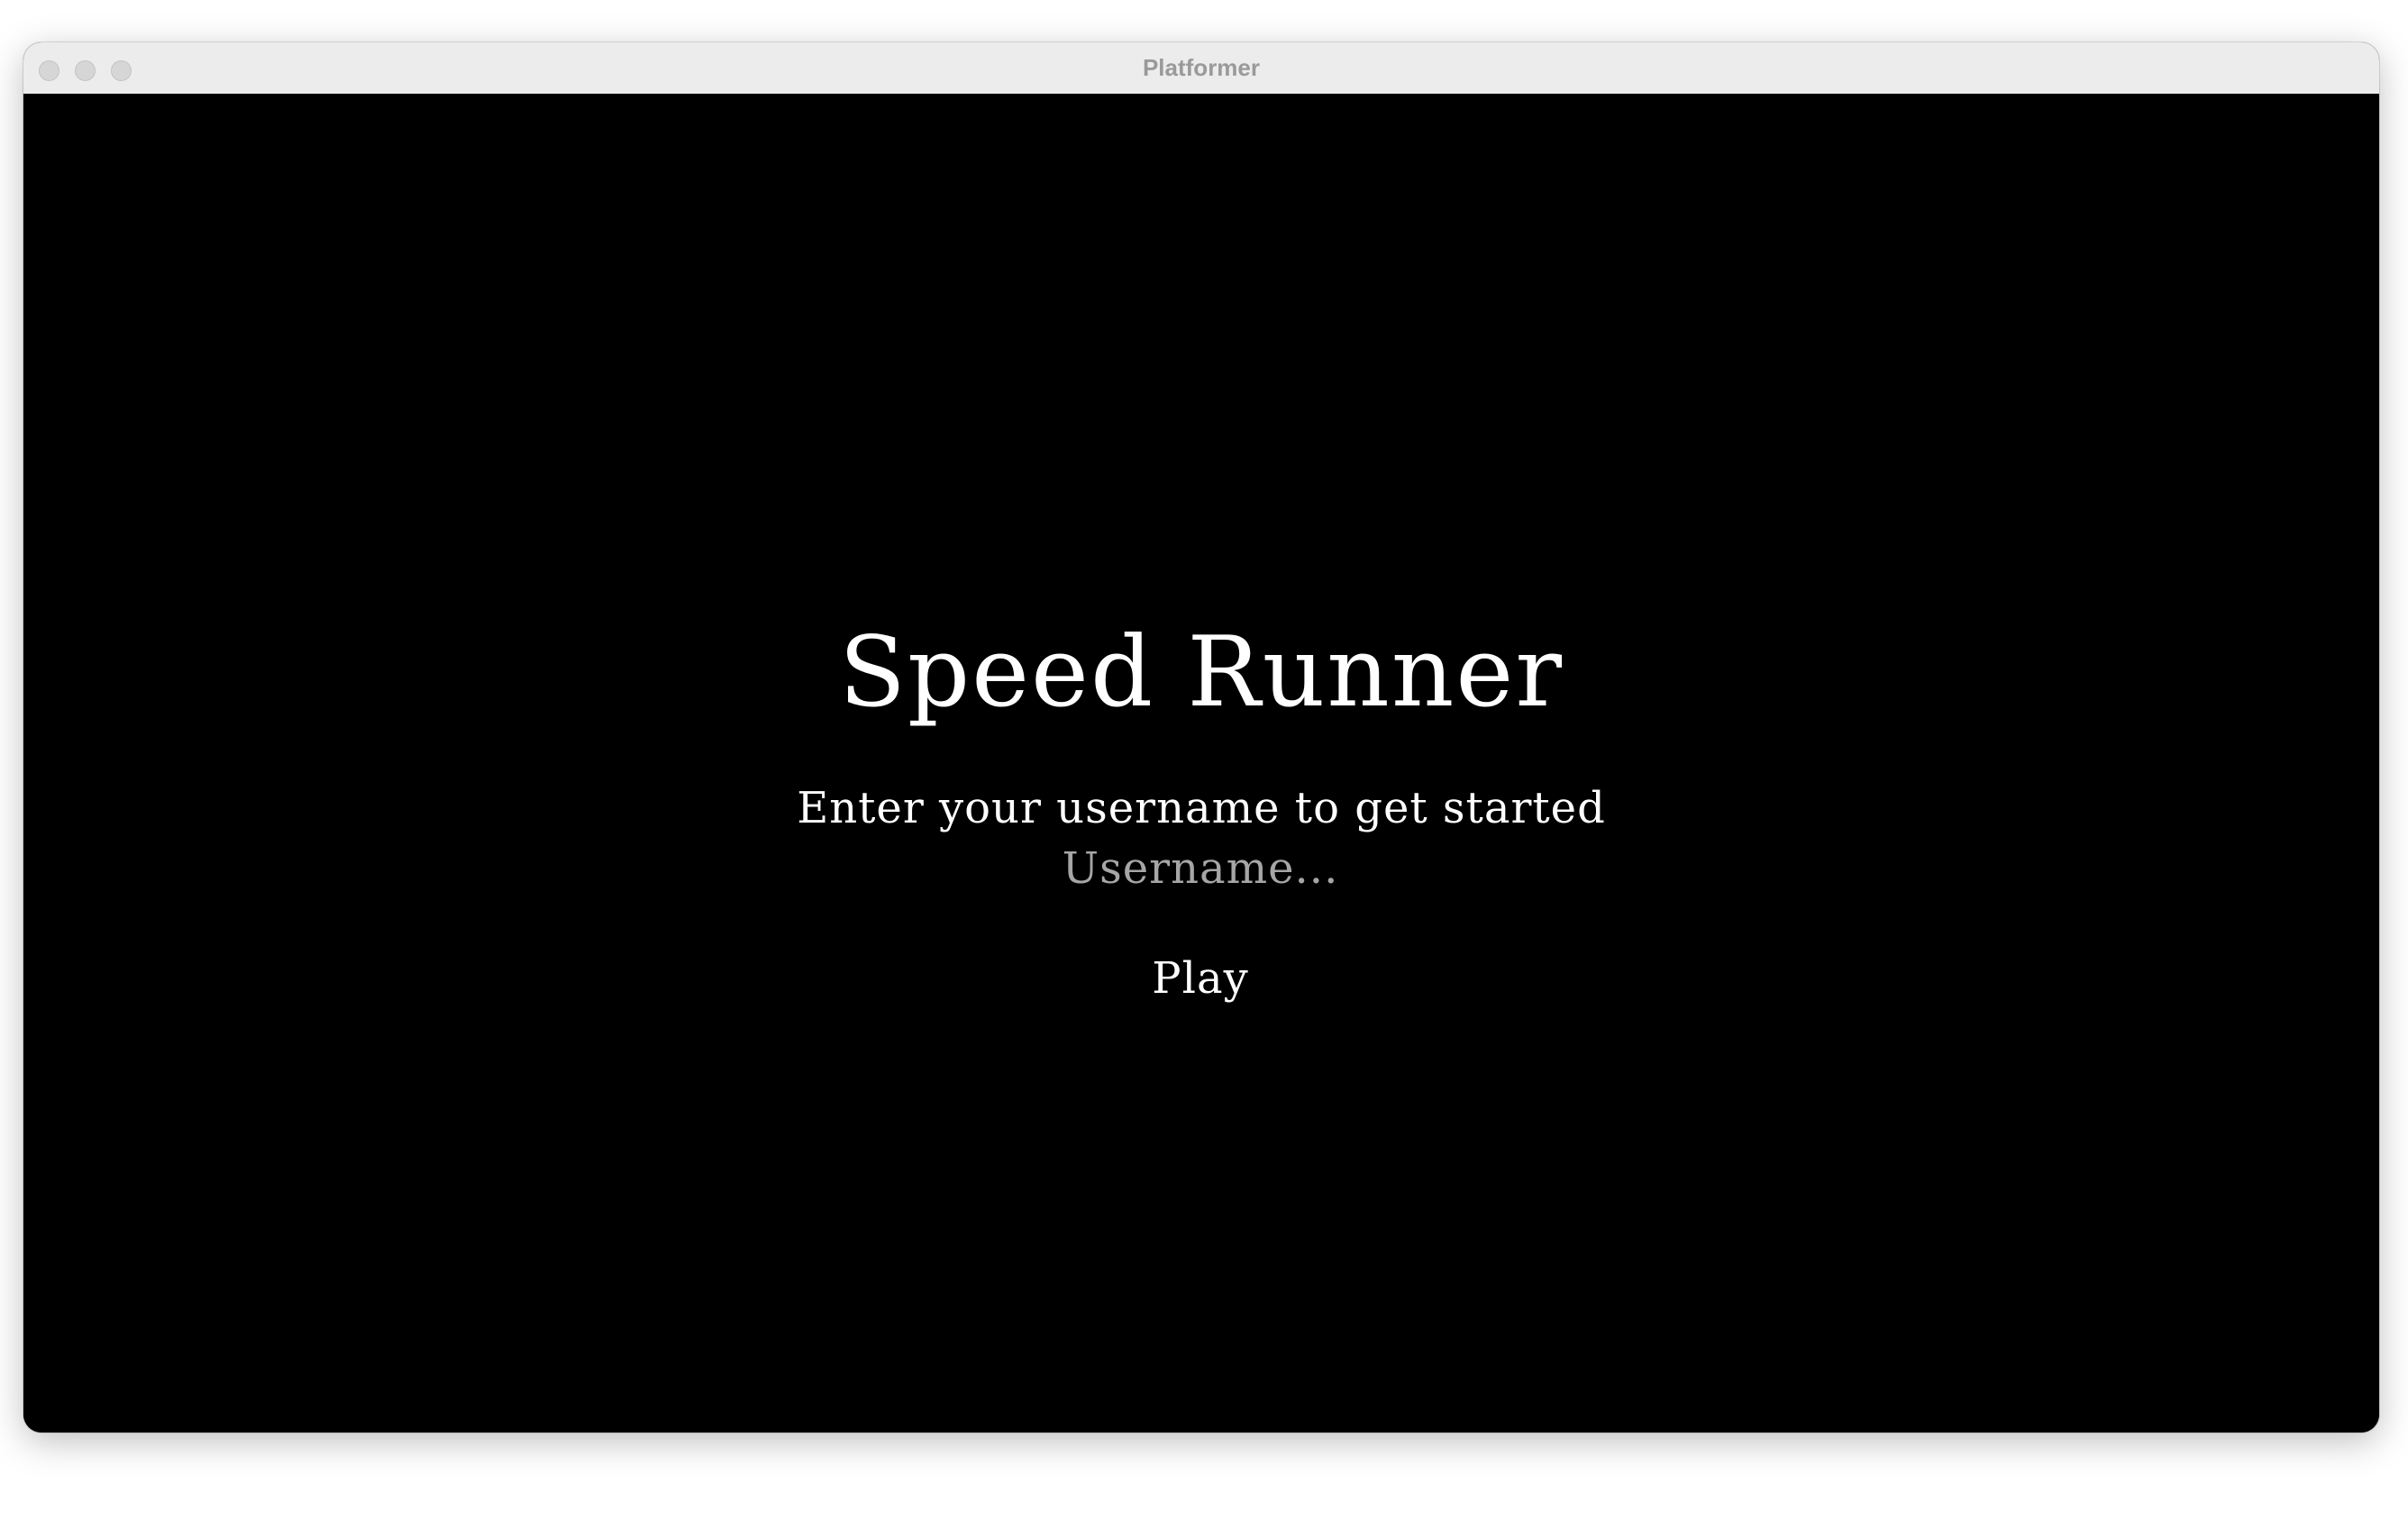 The width and height of the screenshot is (2408, 1519). What do you see at coordinates (1201, 808) in the screenshot?
I see `username-prompt: Enter your username to get started` at bounding box center [1201, 808].